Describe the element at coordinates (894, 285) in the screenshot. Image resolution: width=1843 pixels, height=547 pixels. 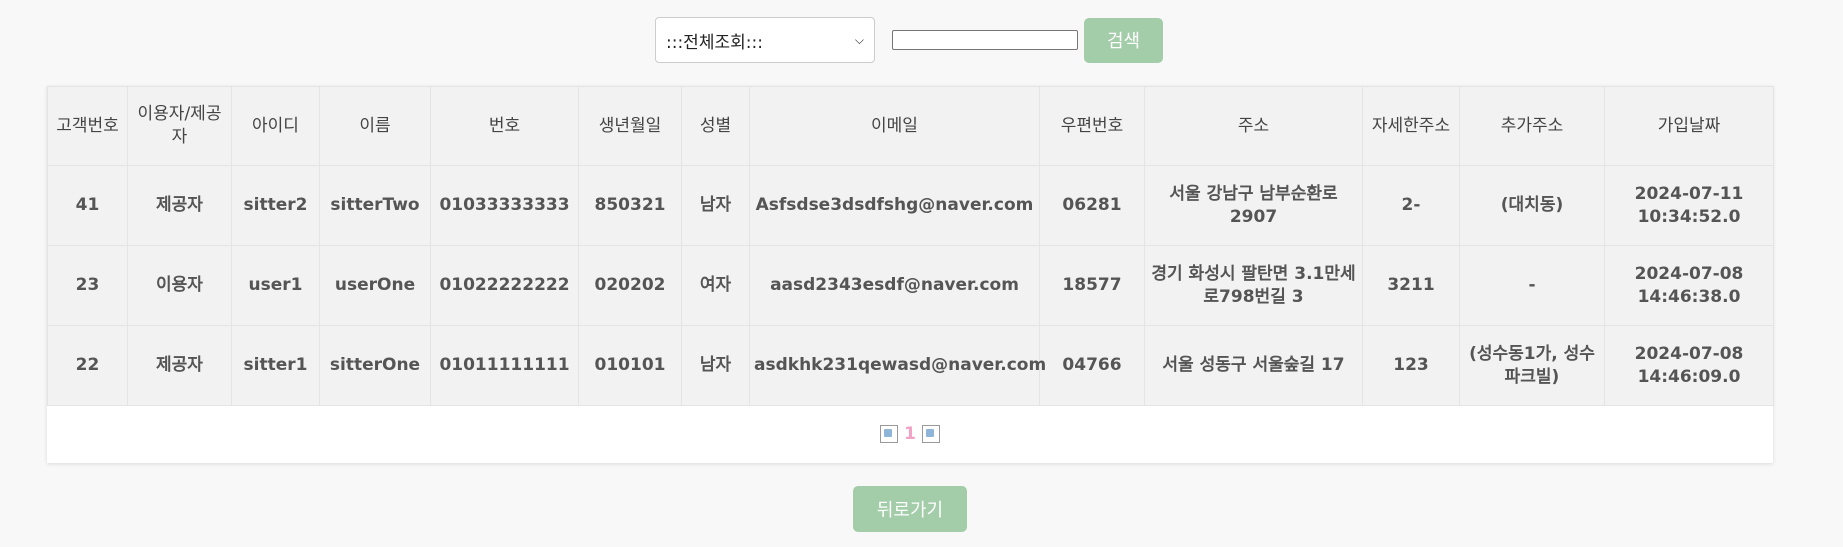
I see `cell-email: aasd2343esdf@naver.com` at that location.